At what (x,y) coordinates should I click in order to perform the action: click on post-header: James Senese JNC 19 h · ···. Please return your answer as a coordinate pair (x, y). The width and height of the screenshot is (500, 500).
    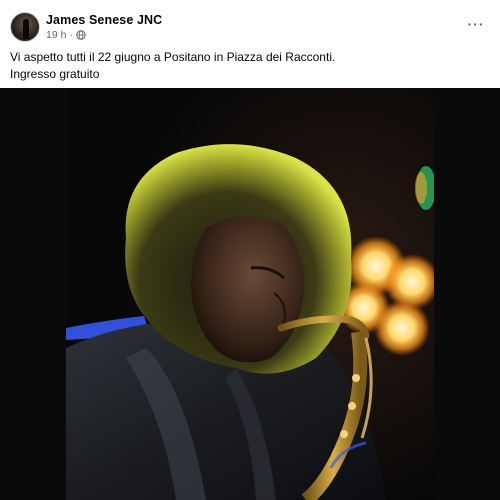
    Looking at the image, I should click on (250, 22).